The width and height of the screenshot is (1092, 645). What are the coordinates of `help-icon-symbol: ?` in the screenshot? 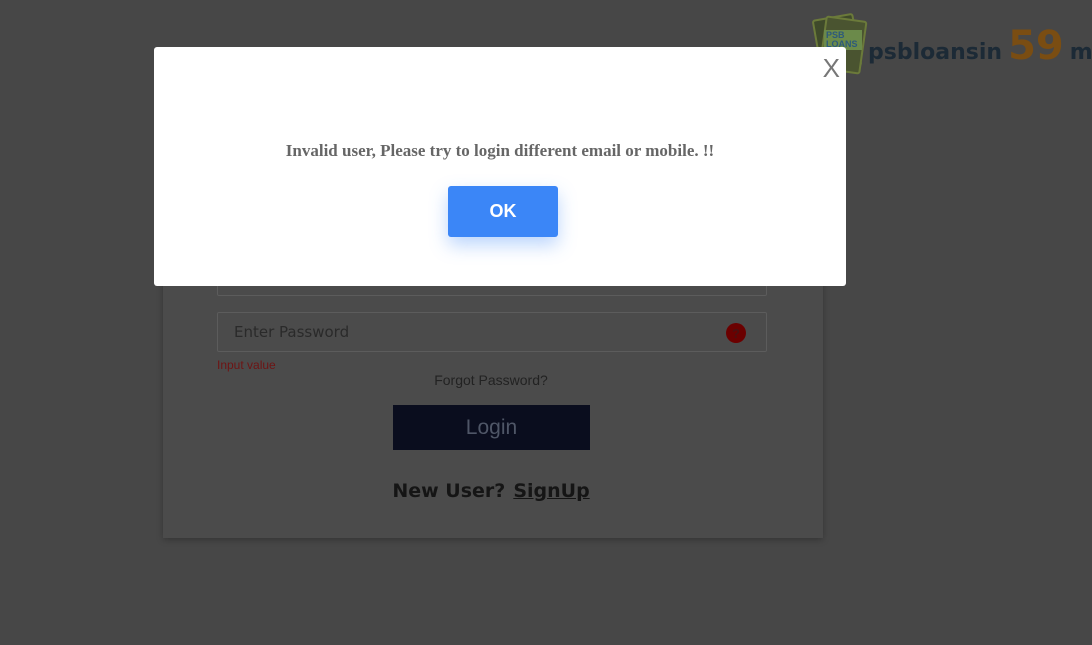 It's located at (736, 333).